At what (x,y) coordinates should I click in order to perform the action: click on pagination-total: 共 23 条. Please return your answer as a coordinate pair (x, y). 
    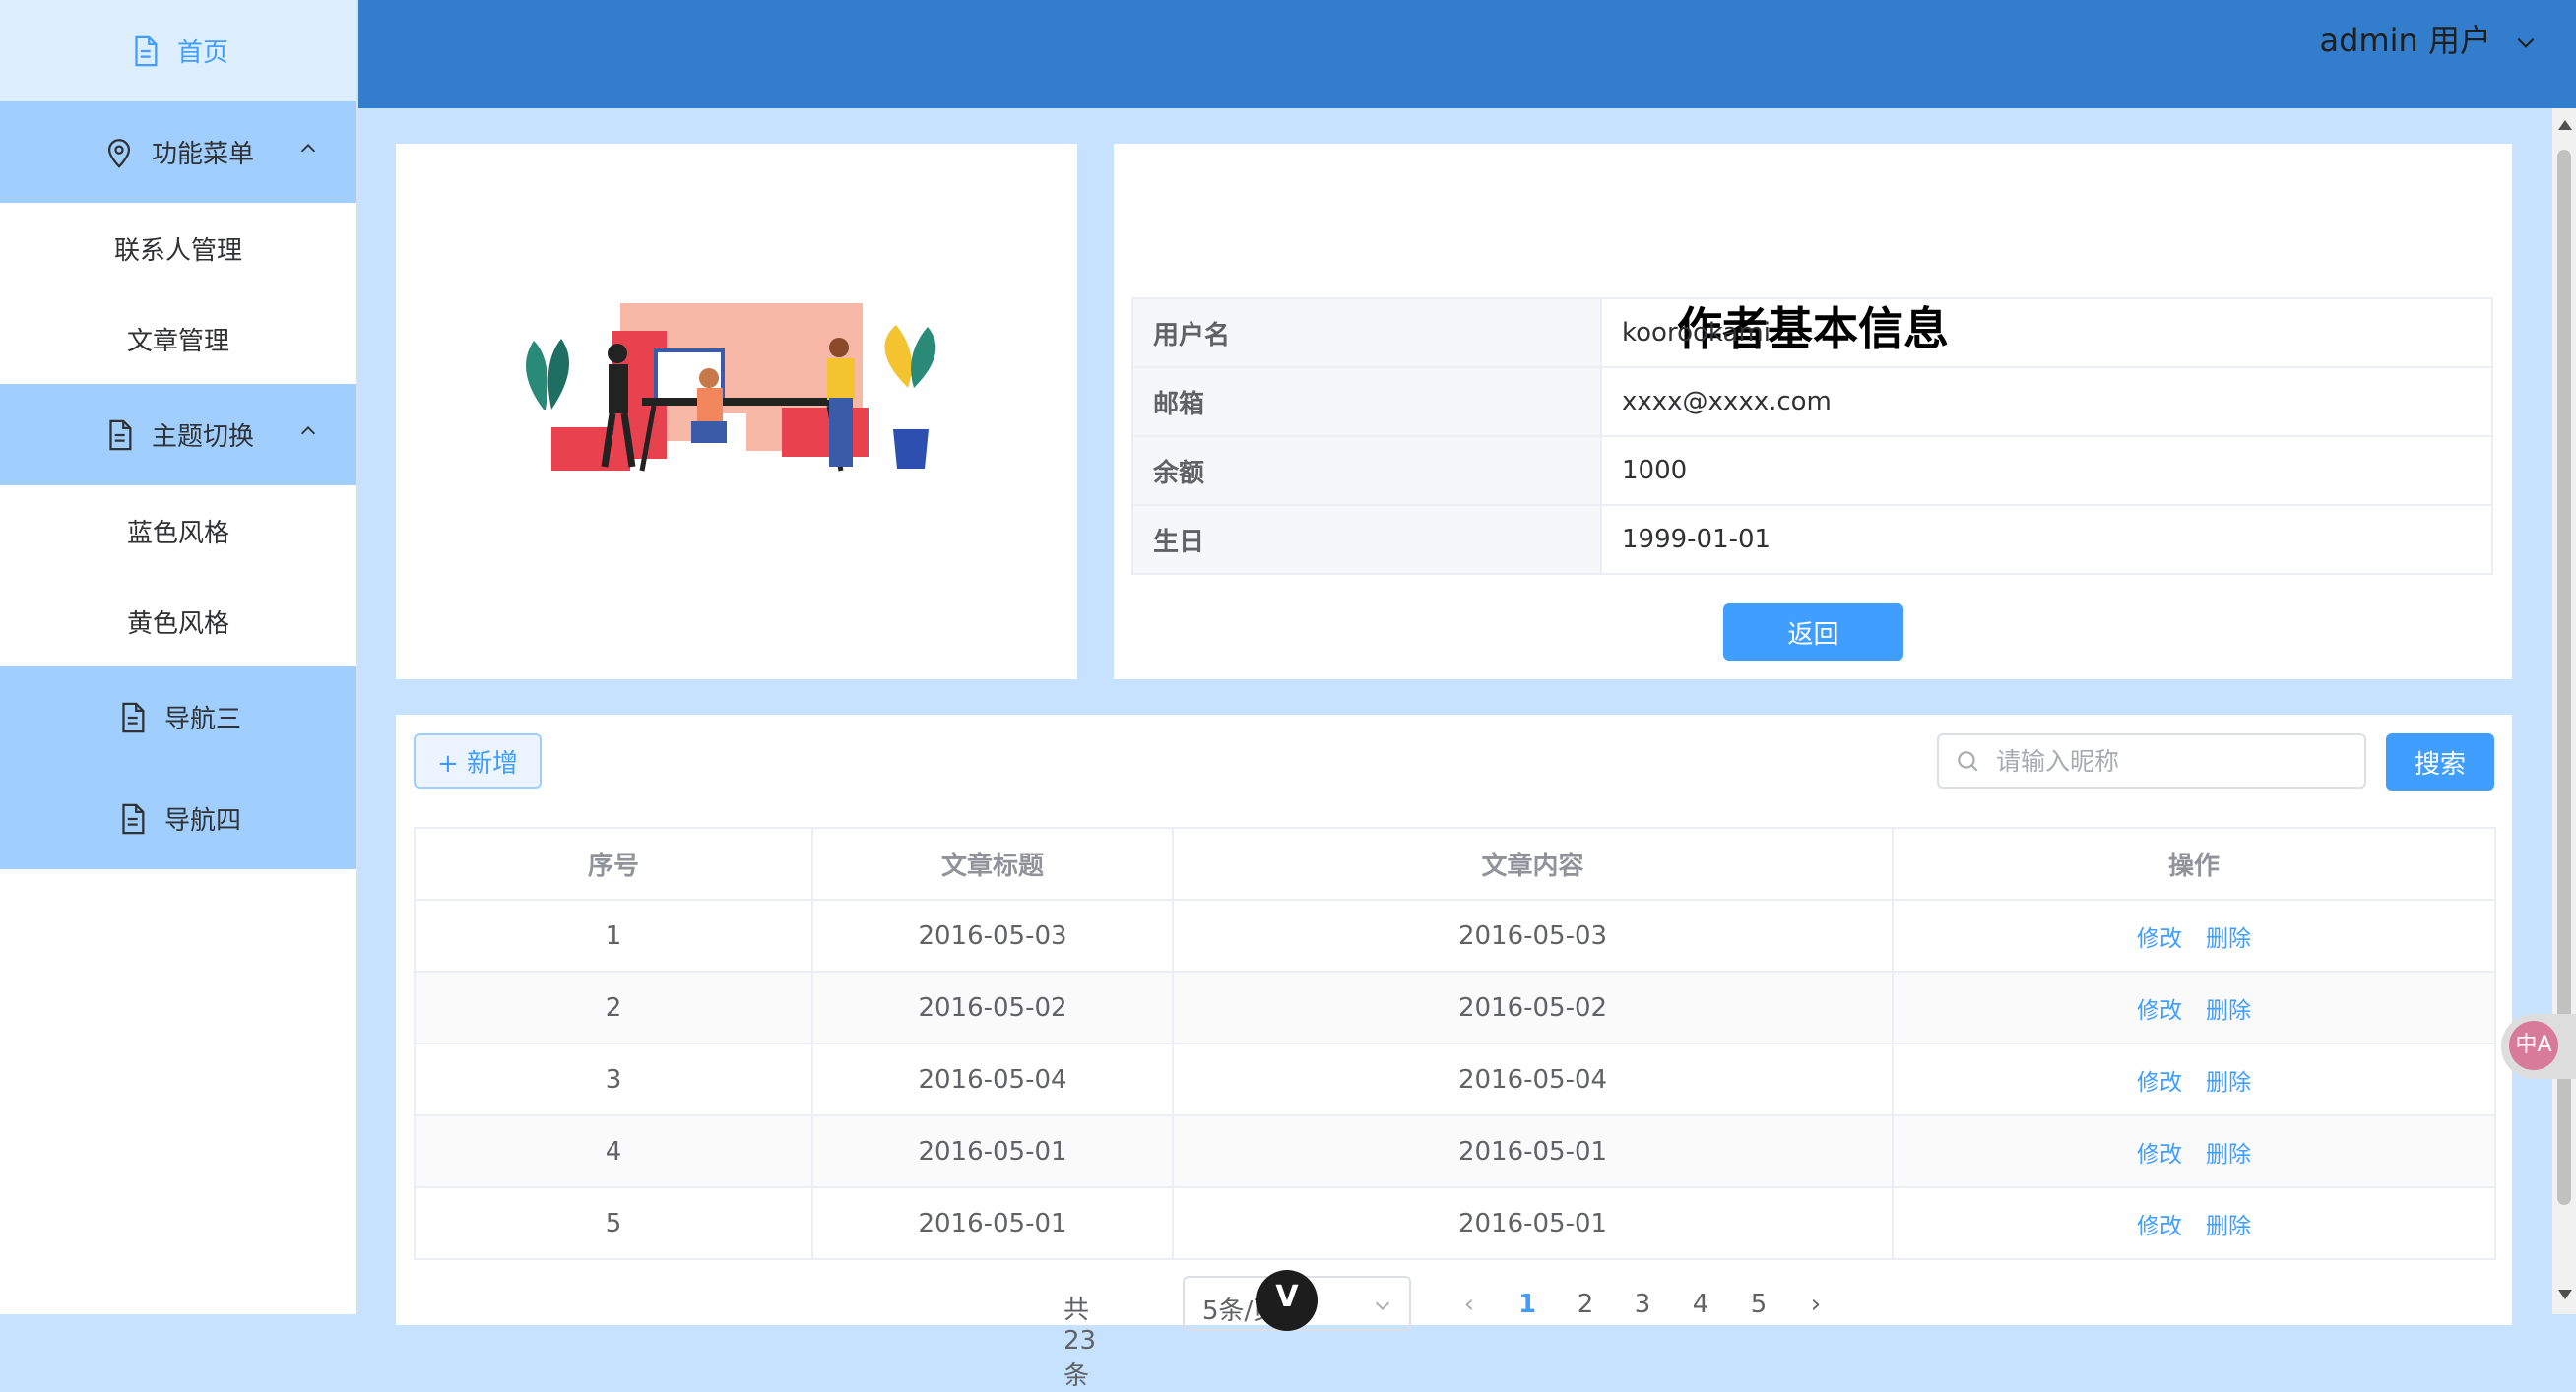
    Looking at the image, I should click on (1080, 1343).